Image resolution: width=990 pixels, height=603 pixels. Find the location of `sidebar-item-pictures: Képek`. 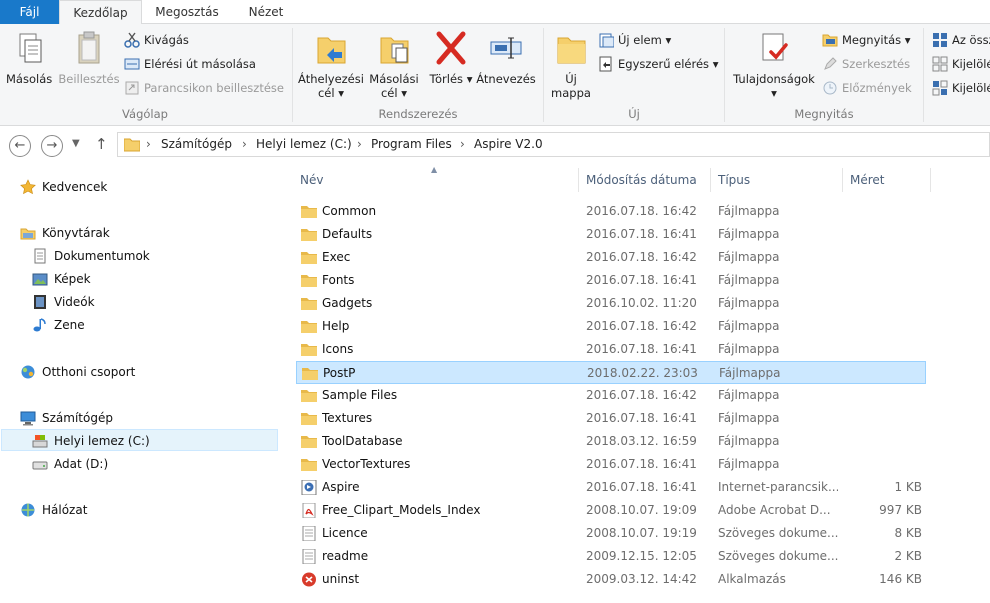

sidebar-item-pictures: Képek is located at coordinates (61, 279).